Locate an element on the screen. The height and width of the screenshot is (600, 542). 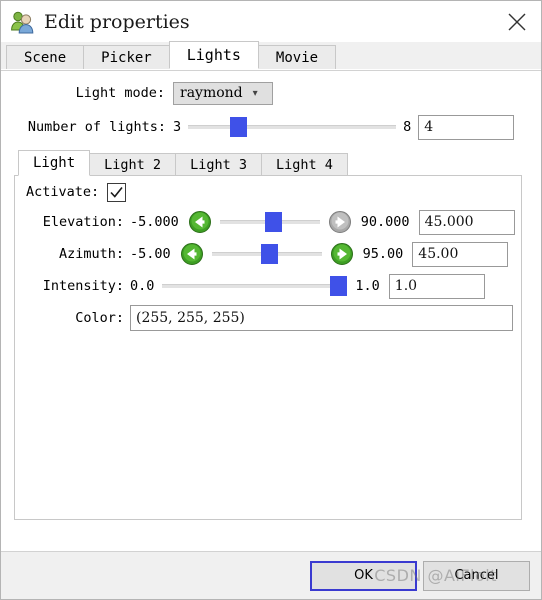
elevation-row: Elevation: -5.000 90.000 45.000 is located at coordinates (268, 222).